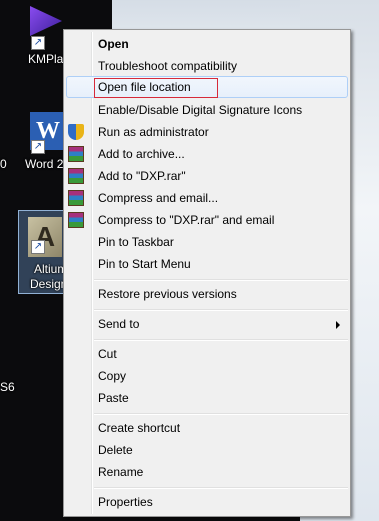 This screenshot has height=521, width=379. What do you see at coordinates (3, 164) in the screenshot?
I see `desktop-icon-label-cut: 0` at bounding box center [3, 164].